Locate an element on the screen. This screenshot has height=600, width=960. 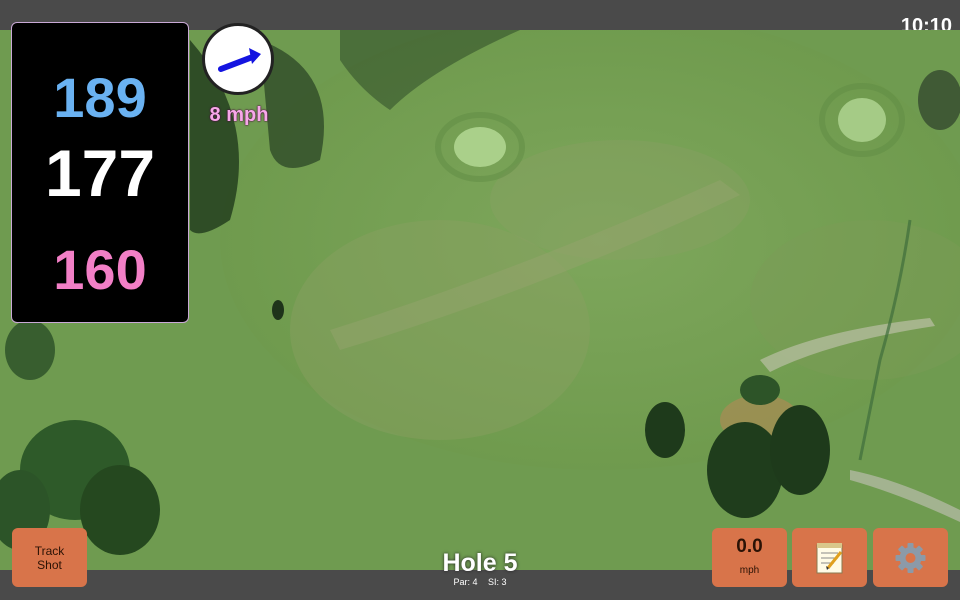
notes-button is located at coordinates (829, 557).